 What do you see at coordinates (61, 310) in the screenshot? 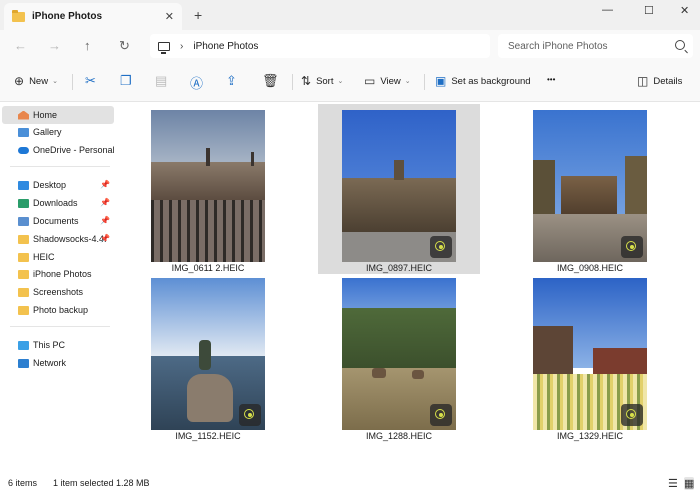
I see `sidebar-item-label: Photo backup` at bounding box center [61, 310].